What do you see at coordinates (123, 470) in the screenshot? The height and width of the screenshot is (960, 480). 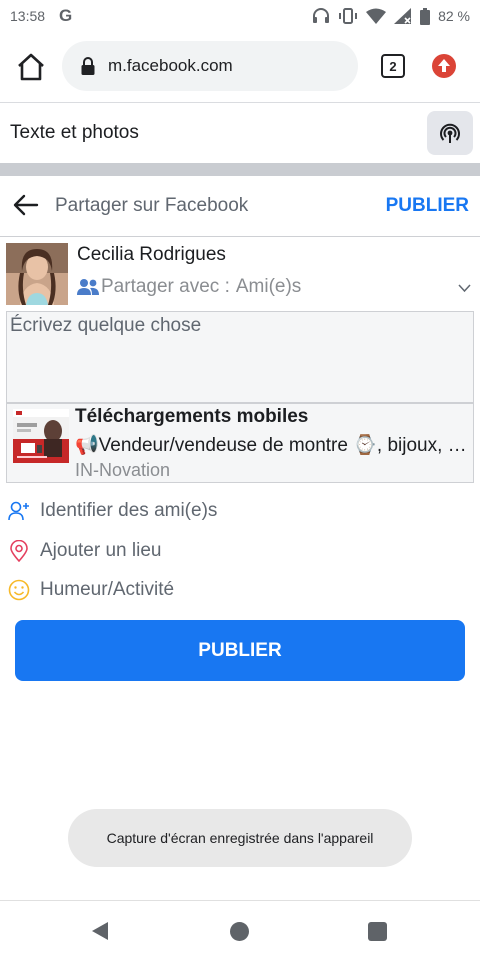 I see `link-source: IN-Novation` at bounding box center [123, 470].